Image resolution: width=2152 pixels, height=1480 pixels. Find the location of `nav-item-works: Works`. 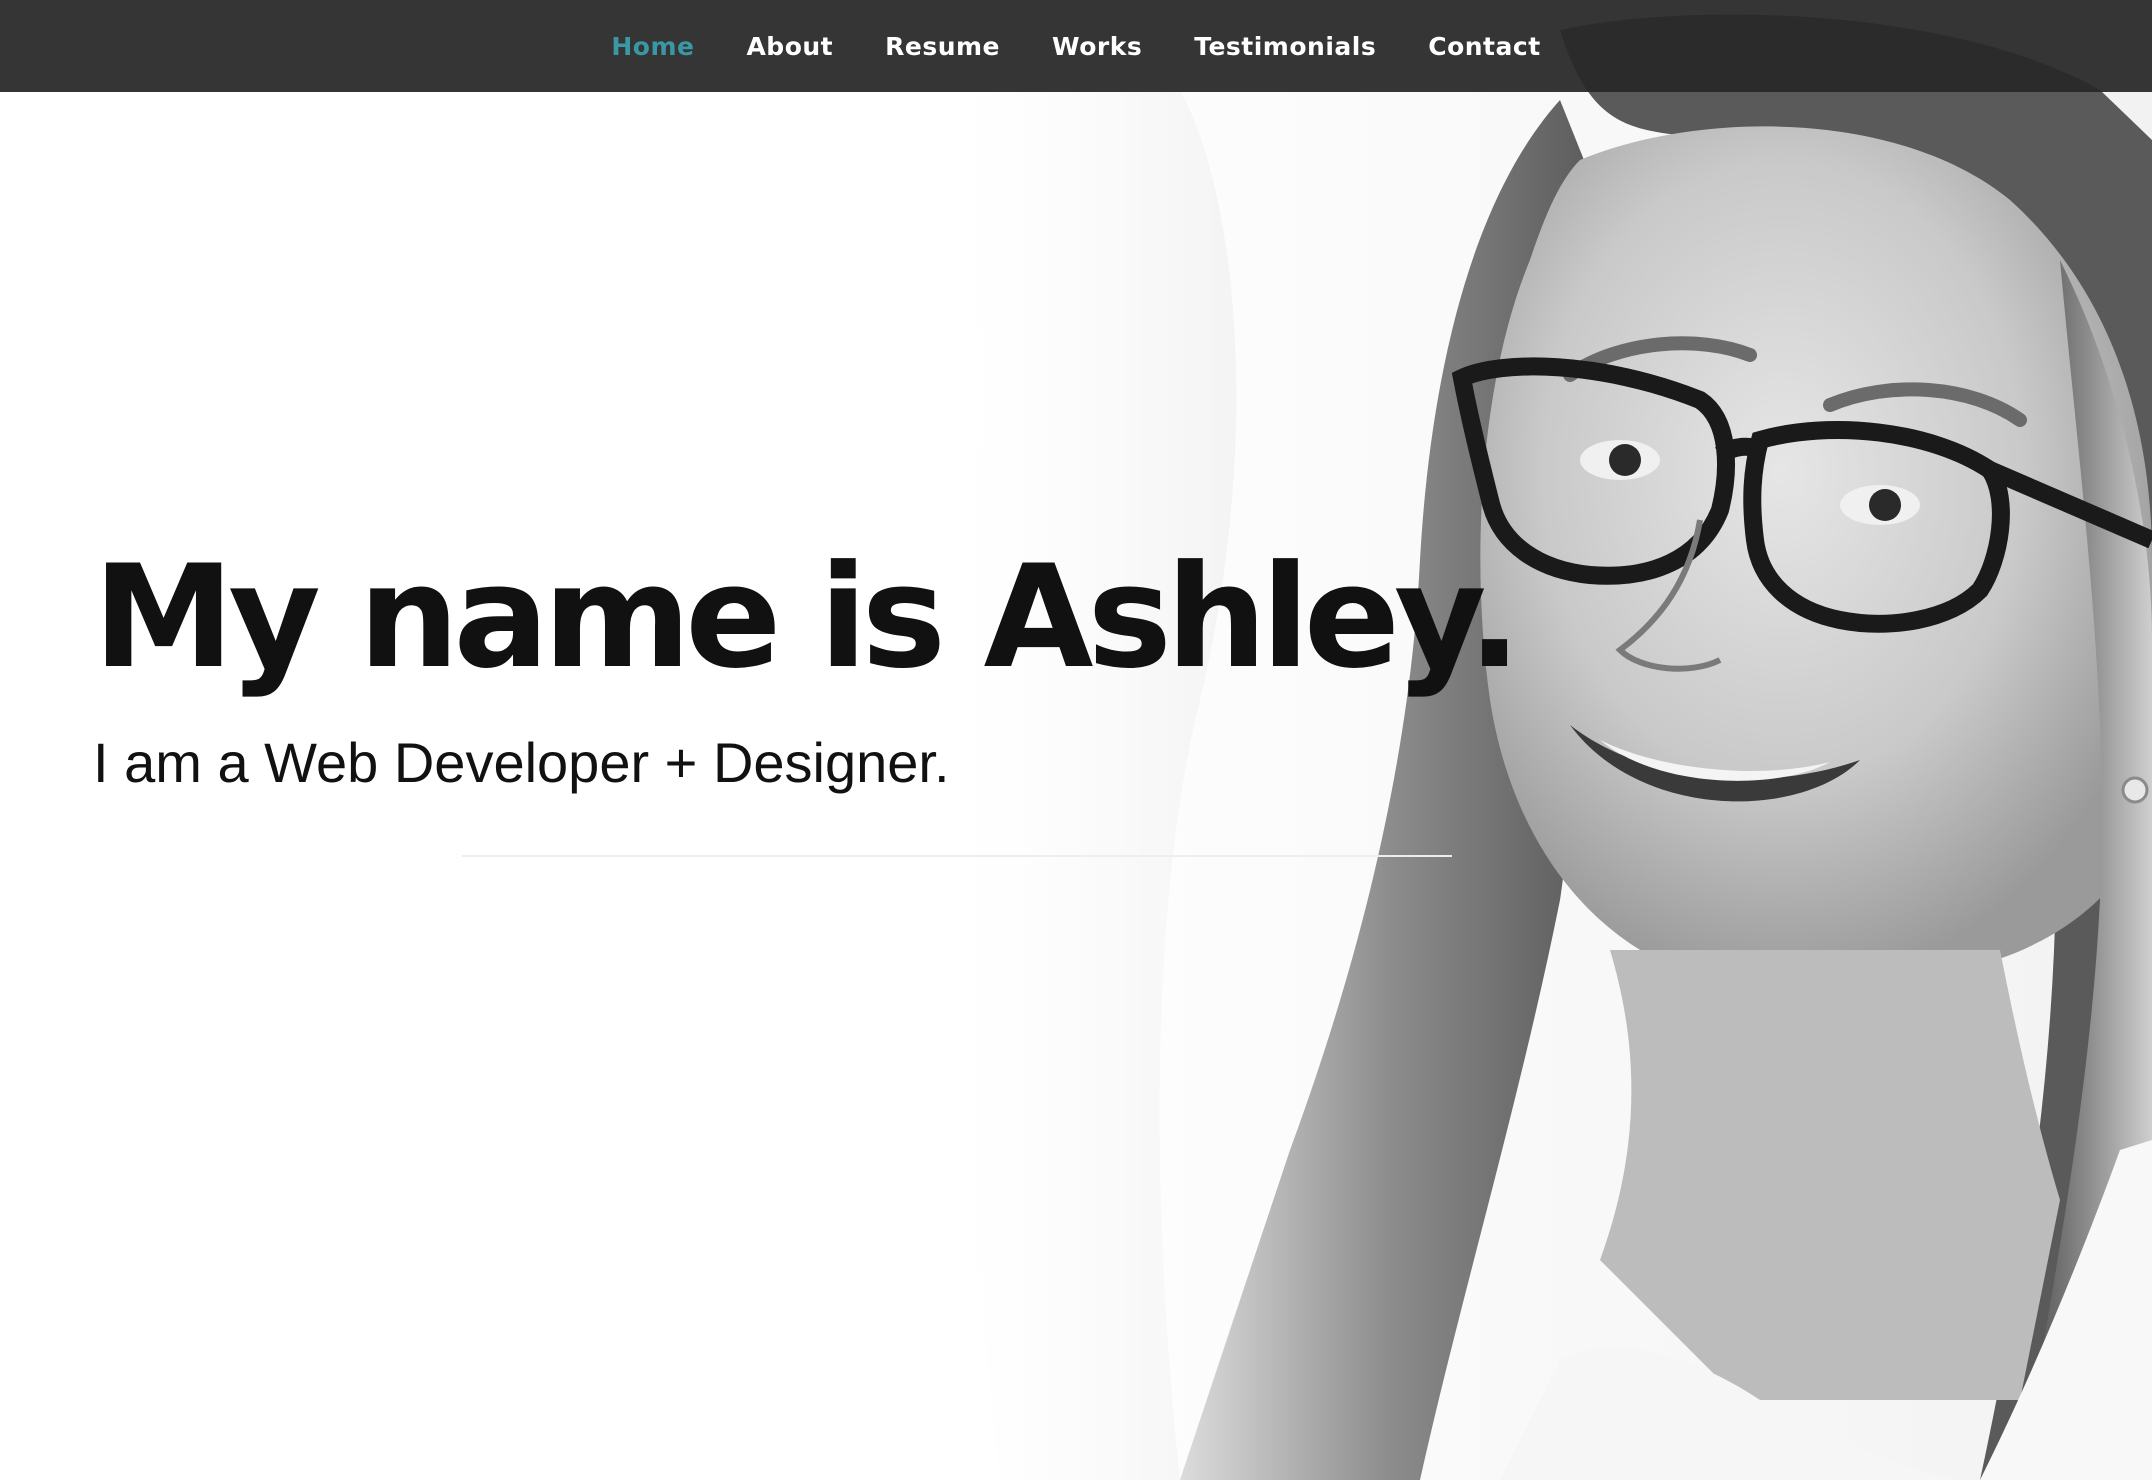

nav-item-works: Works is located at coordinates (1097, 46).